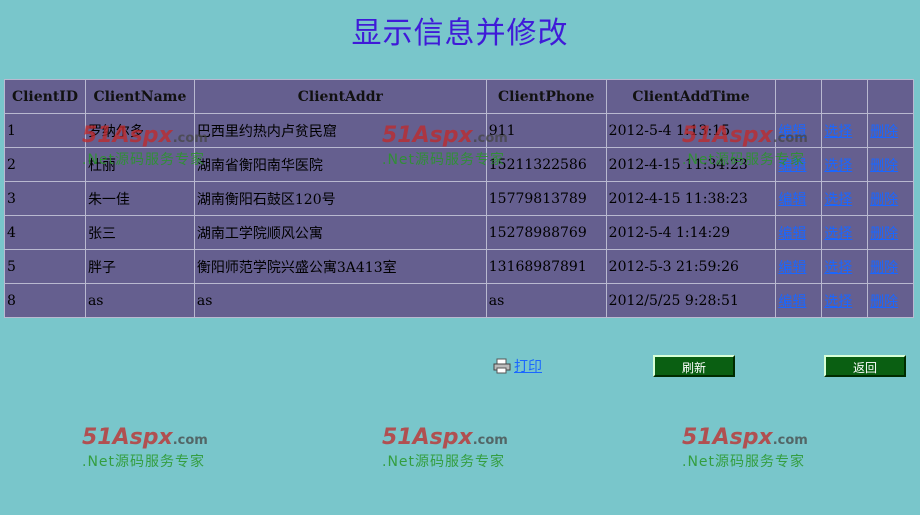 This screenshot has width=920, height=515. What do you see at coordinates (691, 130) in the screenshot?
I see `cell-client-add-time: 2012-5-4 1:13:15` at bounding box center [691, 130].